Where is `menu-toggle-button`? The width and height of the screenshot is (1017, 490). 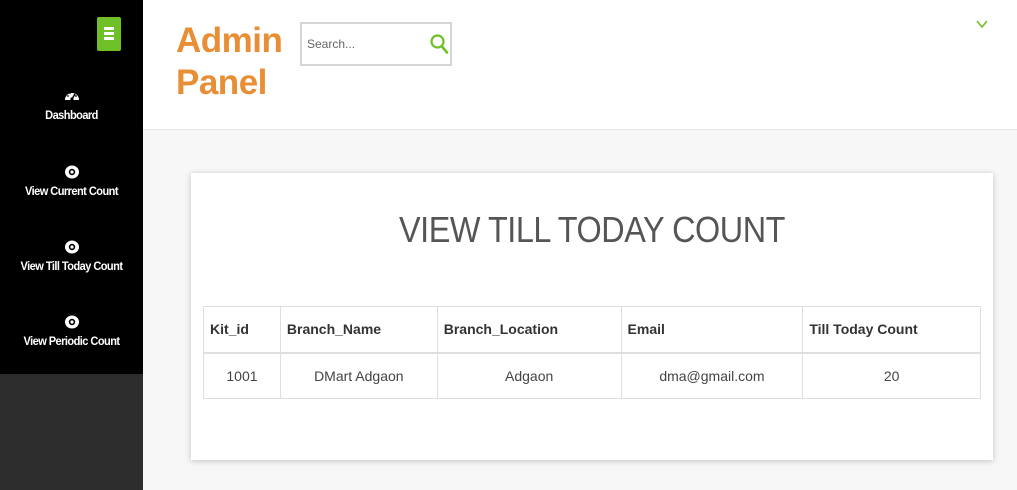
menu-toggle-button is located at coordinates (109, 34).